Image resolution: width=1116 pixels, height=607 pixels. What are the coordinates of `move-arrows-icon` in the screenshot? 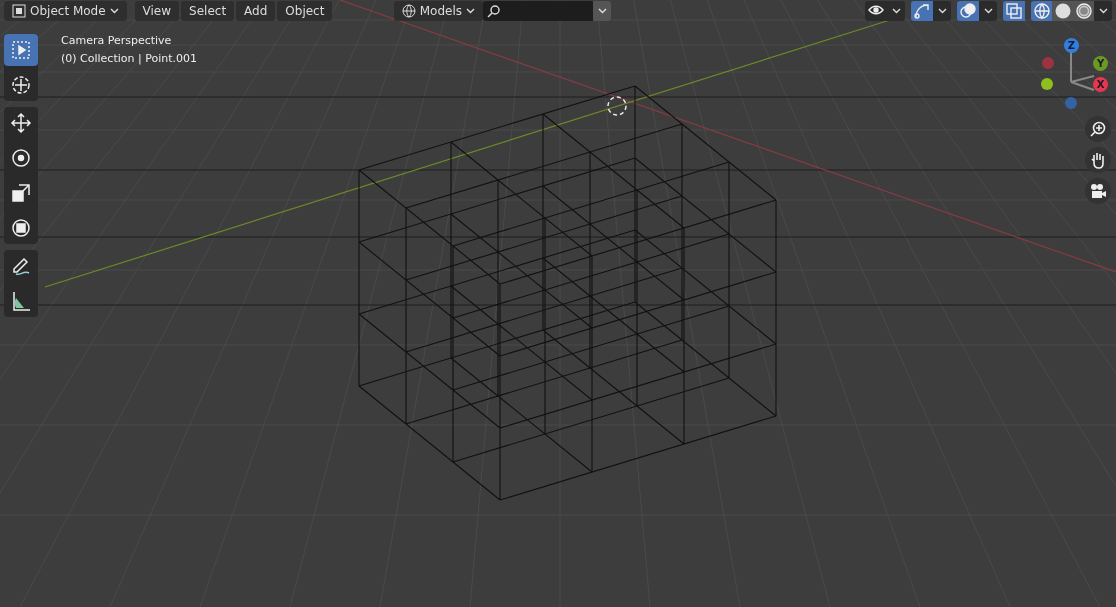 It's located at (21, 123).